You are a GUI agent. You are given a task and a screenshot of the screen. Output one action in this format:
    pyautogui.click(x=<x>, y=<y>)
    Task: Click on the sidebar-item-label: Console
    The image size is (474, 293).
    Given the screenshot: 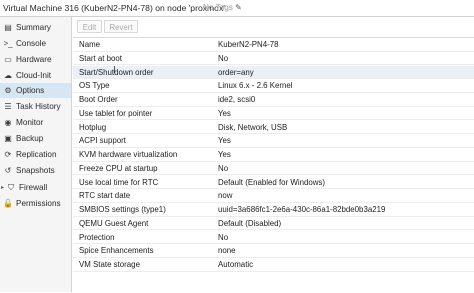 What is the action you would take?
    pyautogui.click(x=31, y=43)
    